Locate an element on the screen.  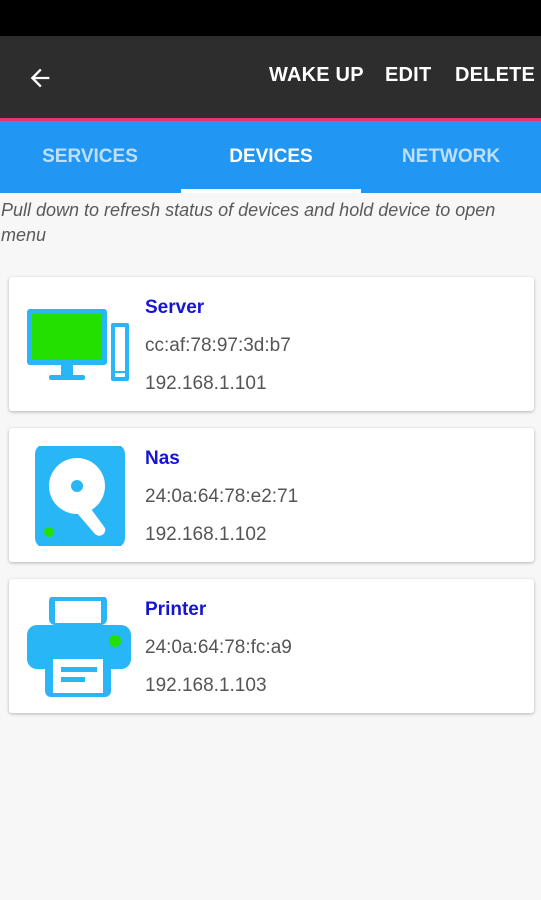
device-name: Printer is located at coordinates (176, 609).